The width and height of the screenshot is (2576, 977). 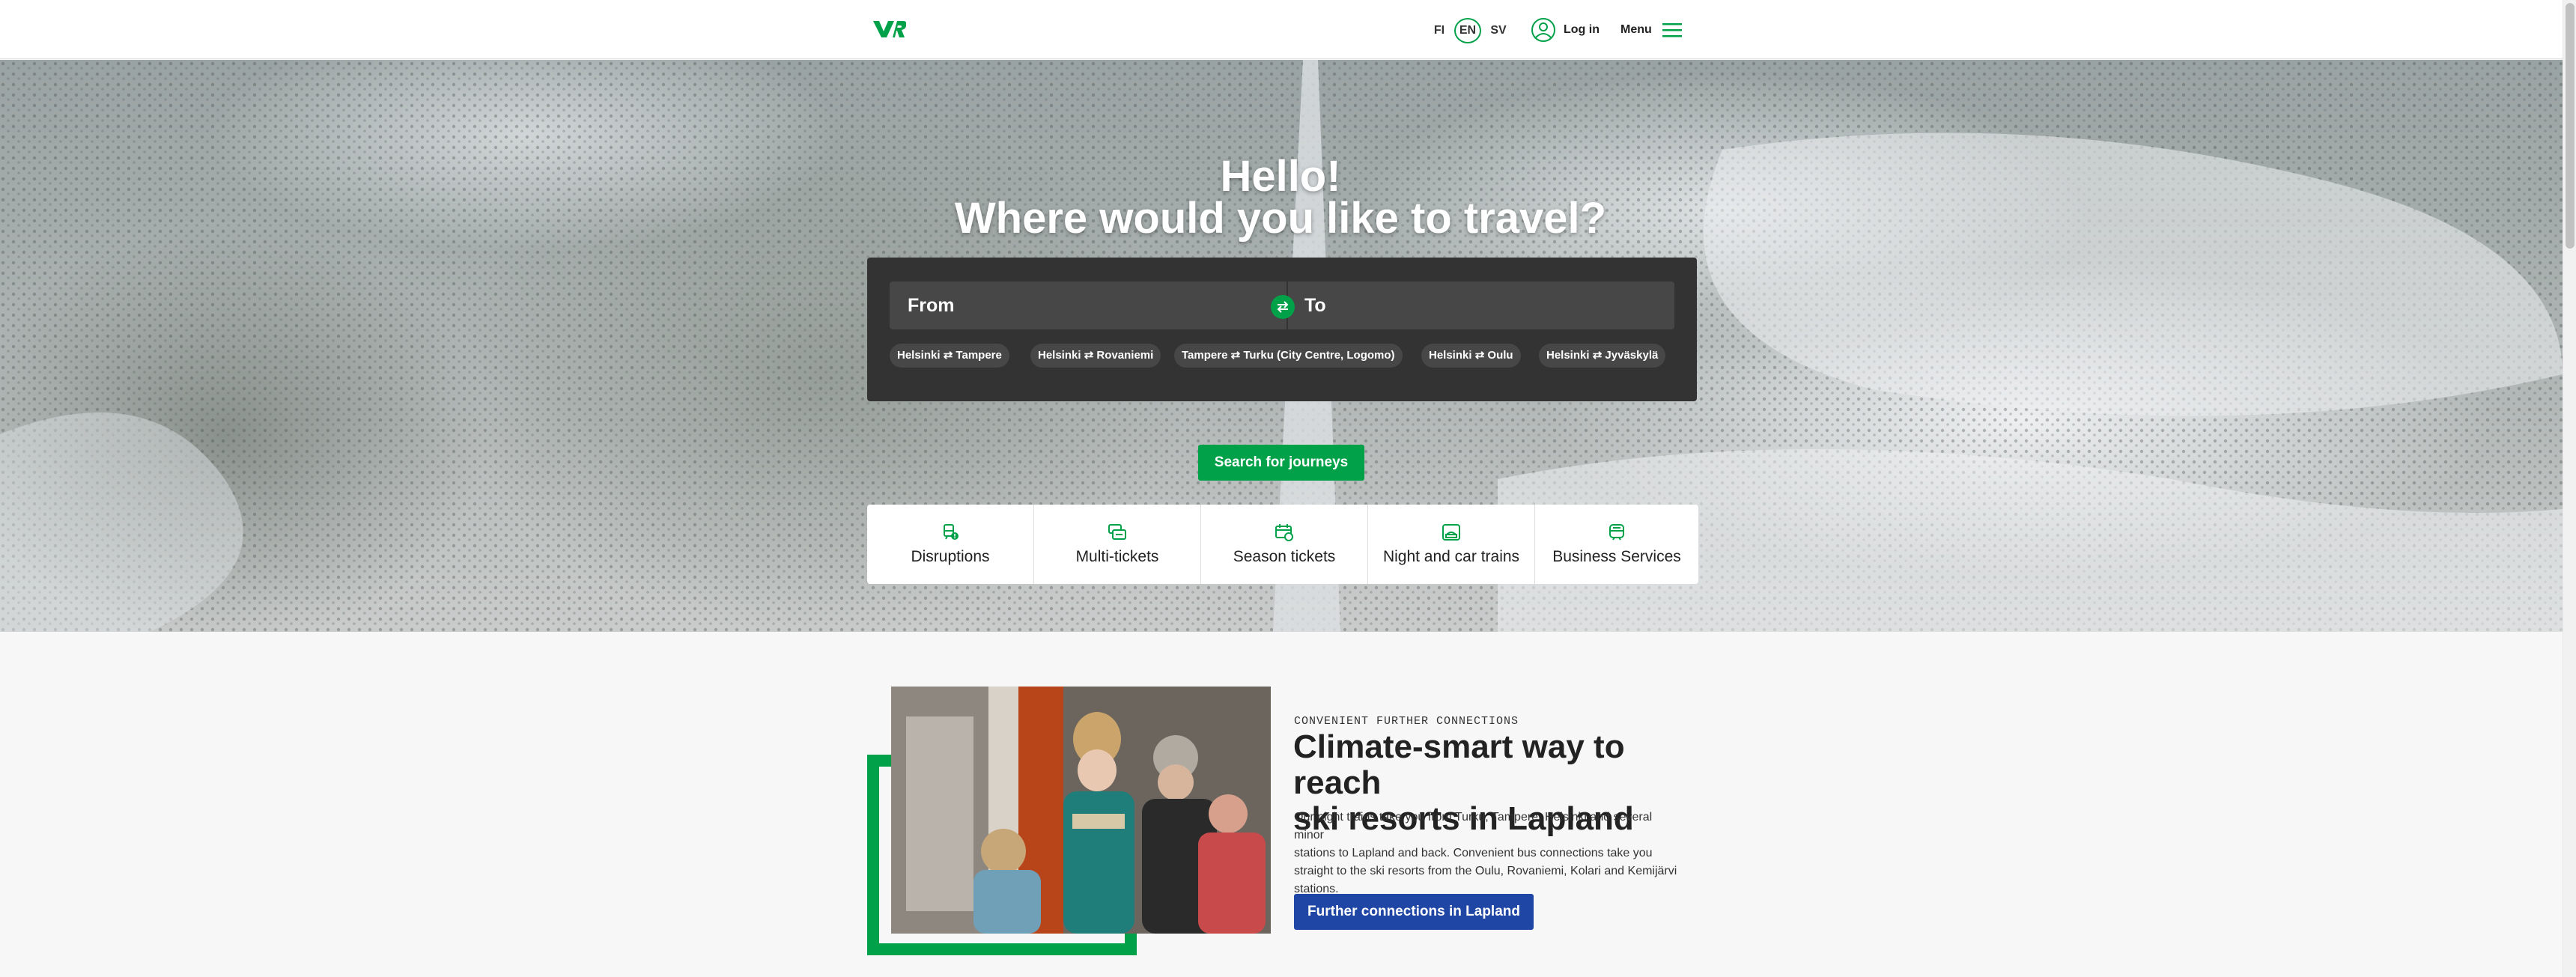 What do you see at coordinates (889, 29) in the screenshot?
I see `vr-logo` at bounding box center [889, 29].